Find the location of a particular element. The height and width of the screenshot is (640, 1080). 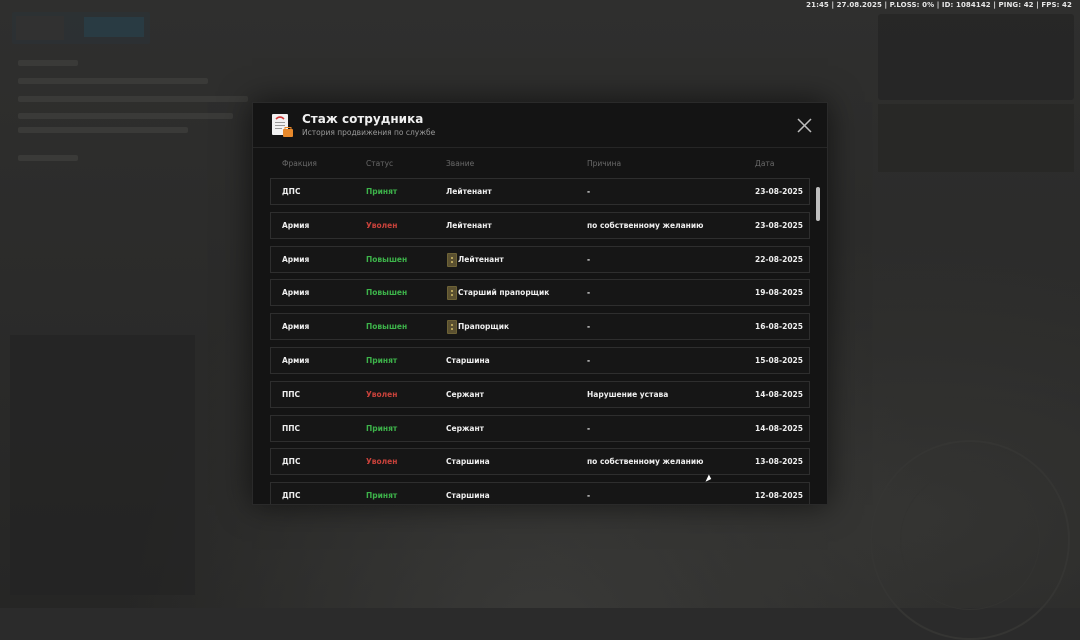

row-rank: Прапорщик is located at coordinates (483, 326).